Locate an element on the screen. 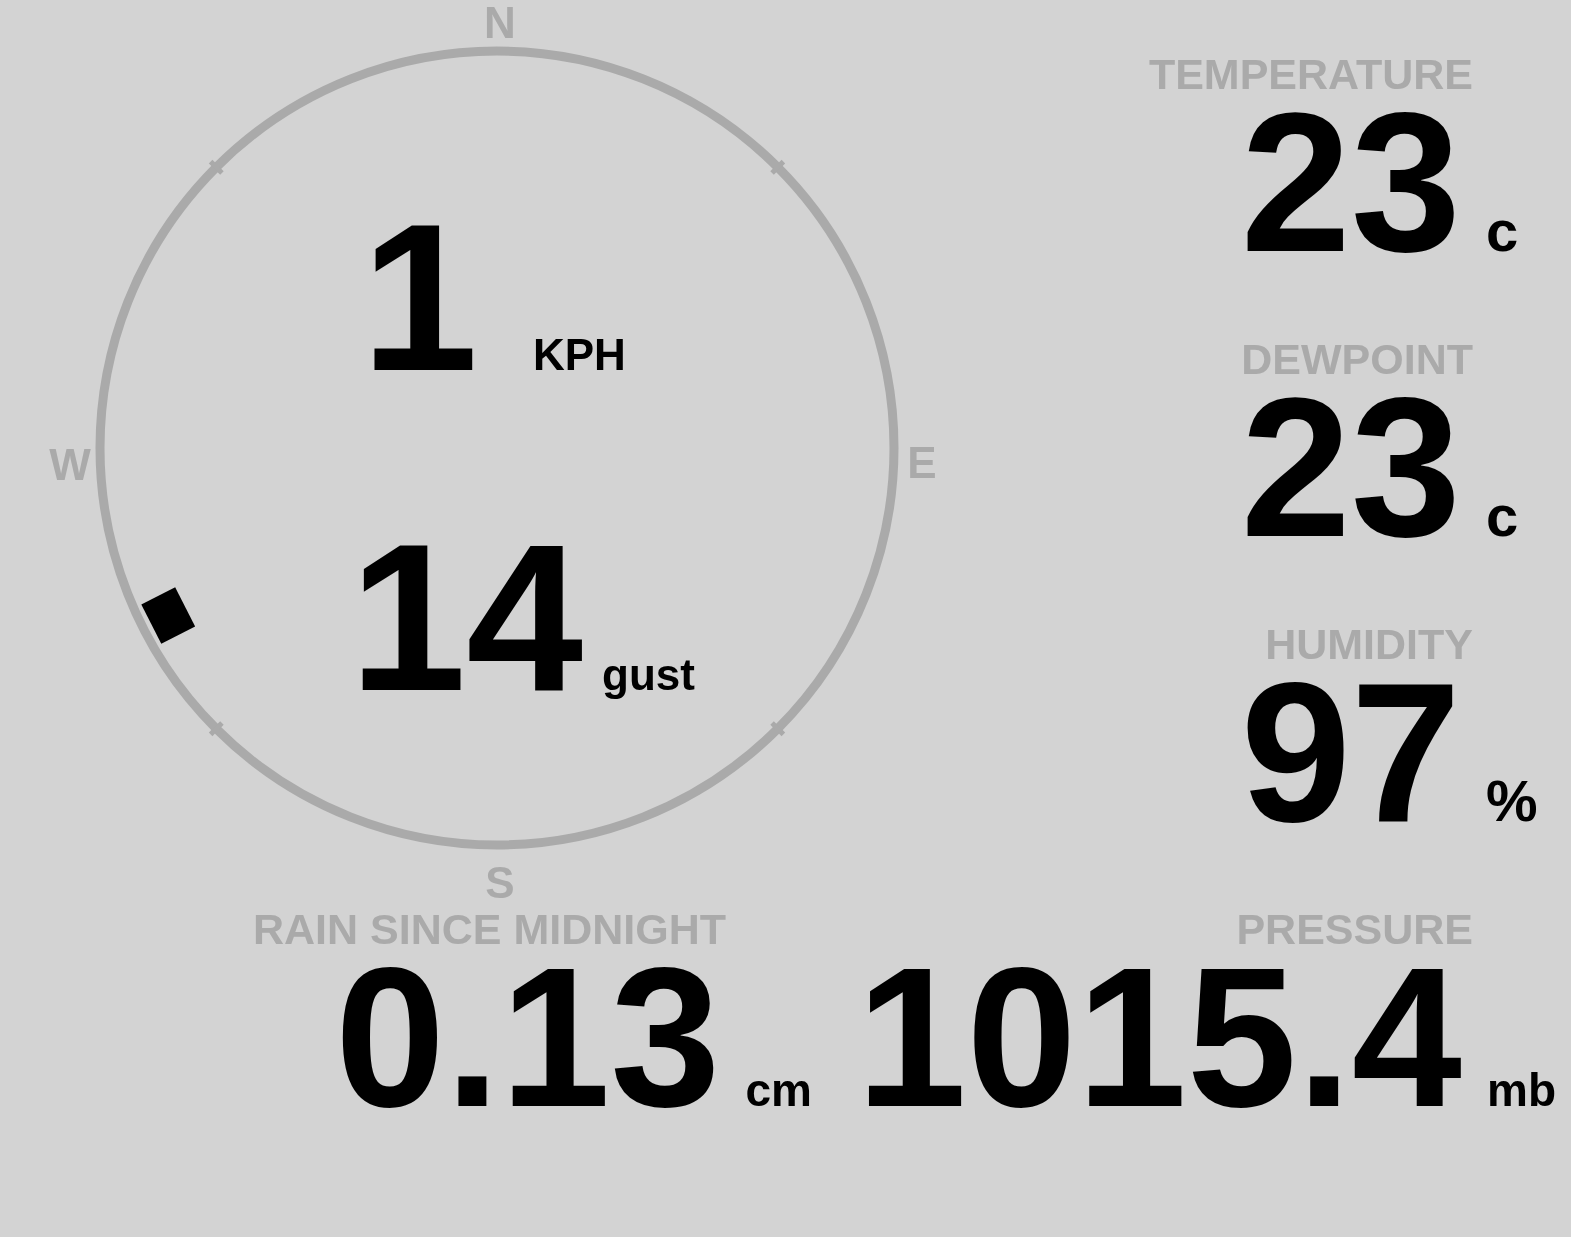  reading-unit: % is located at coordinates (1512, 800).